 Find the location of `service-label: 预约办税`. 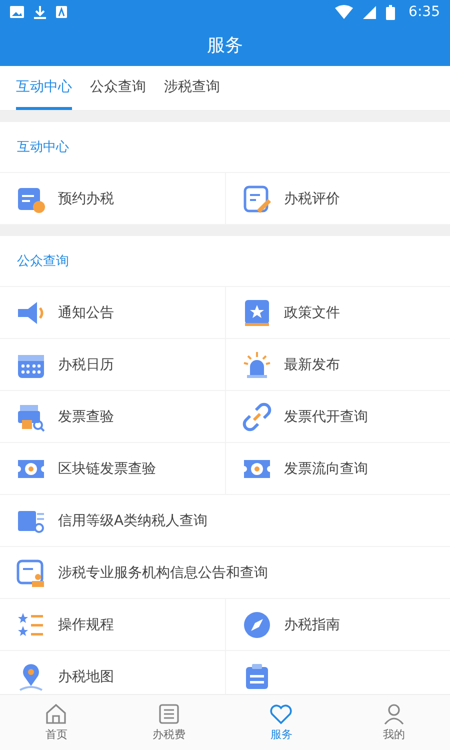

service-label: 预约办税 is located at coordinates (86, 199).